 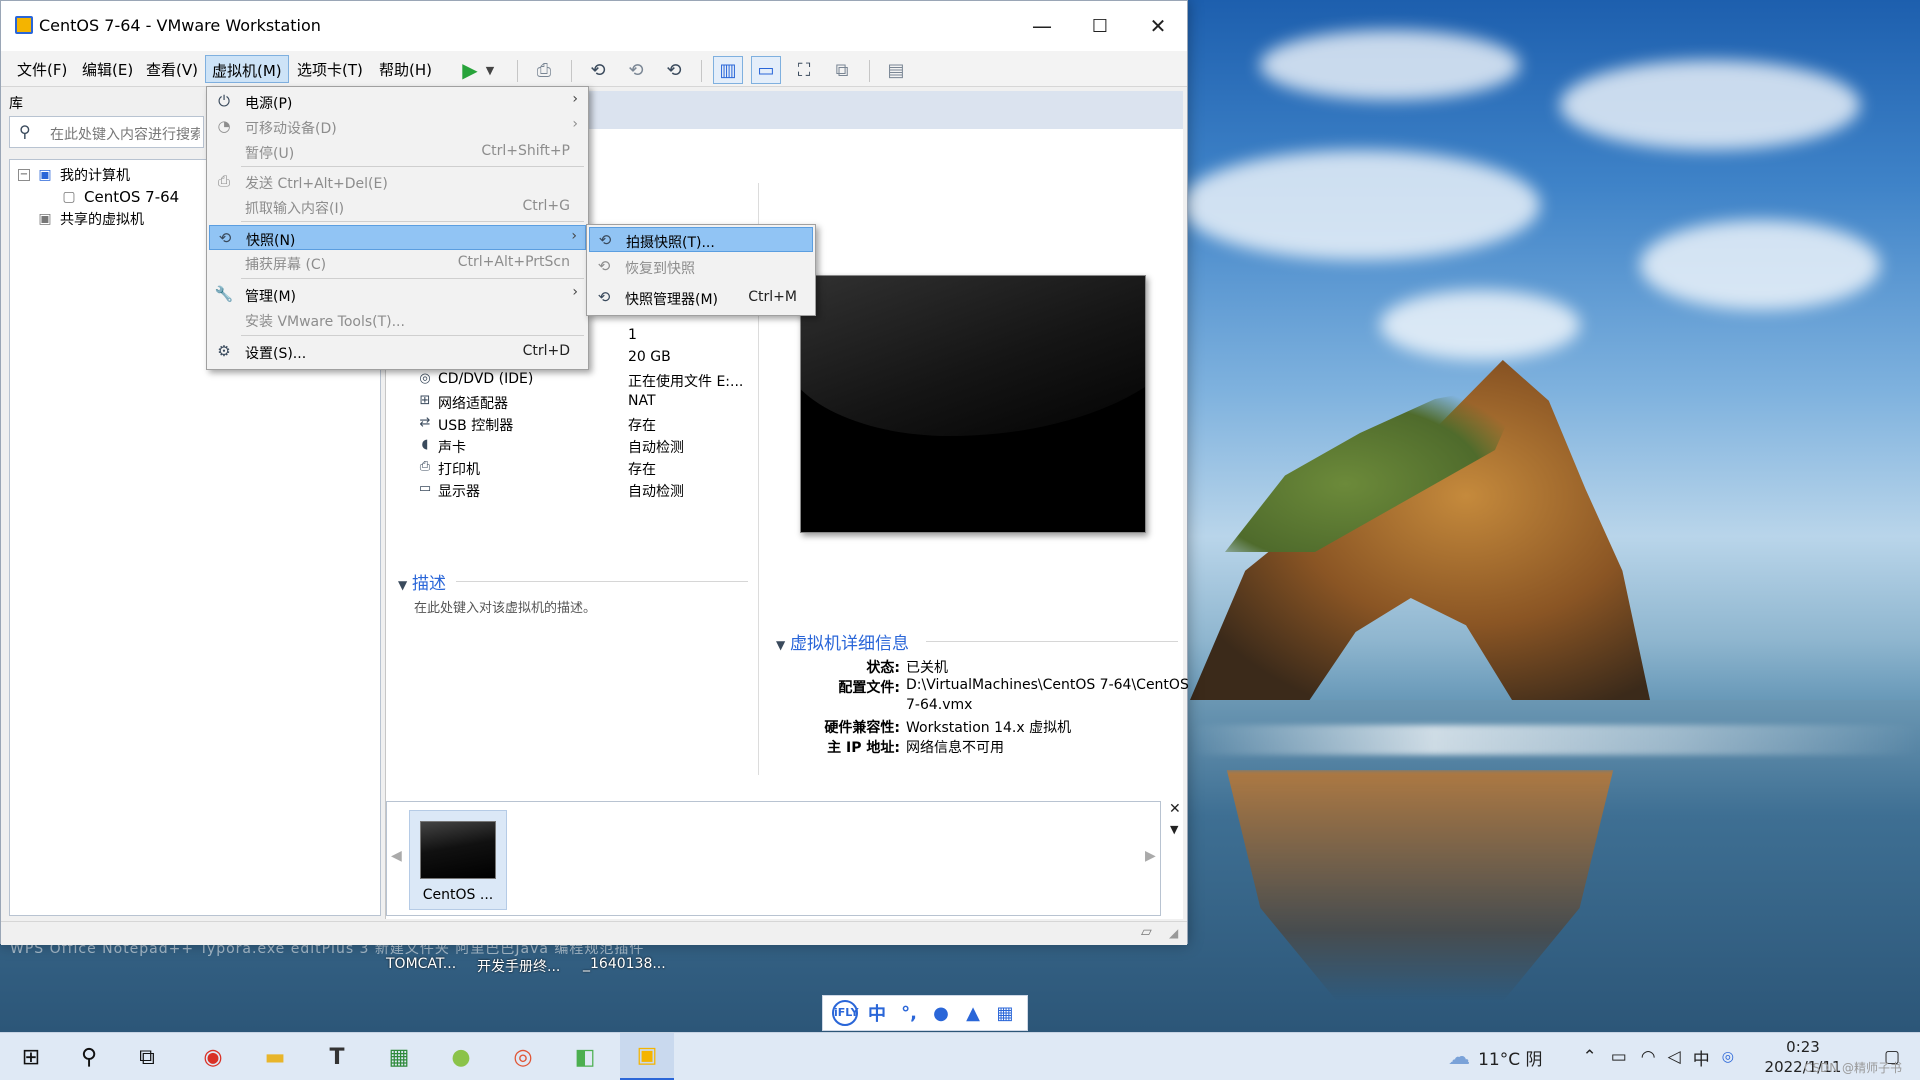 I want to click on close-thumbnail-bar-icon: ✕, so click(x=1175, y=809).